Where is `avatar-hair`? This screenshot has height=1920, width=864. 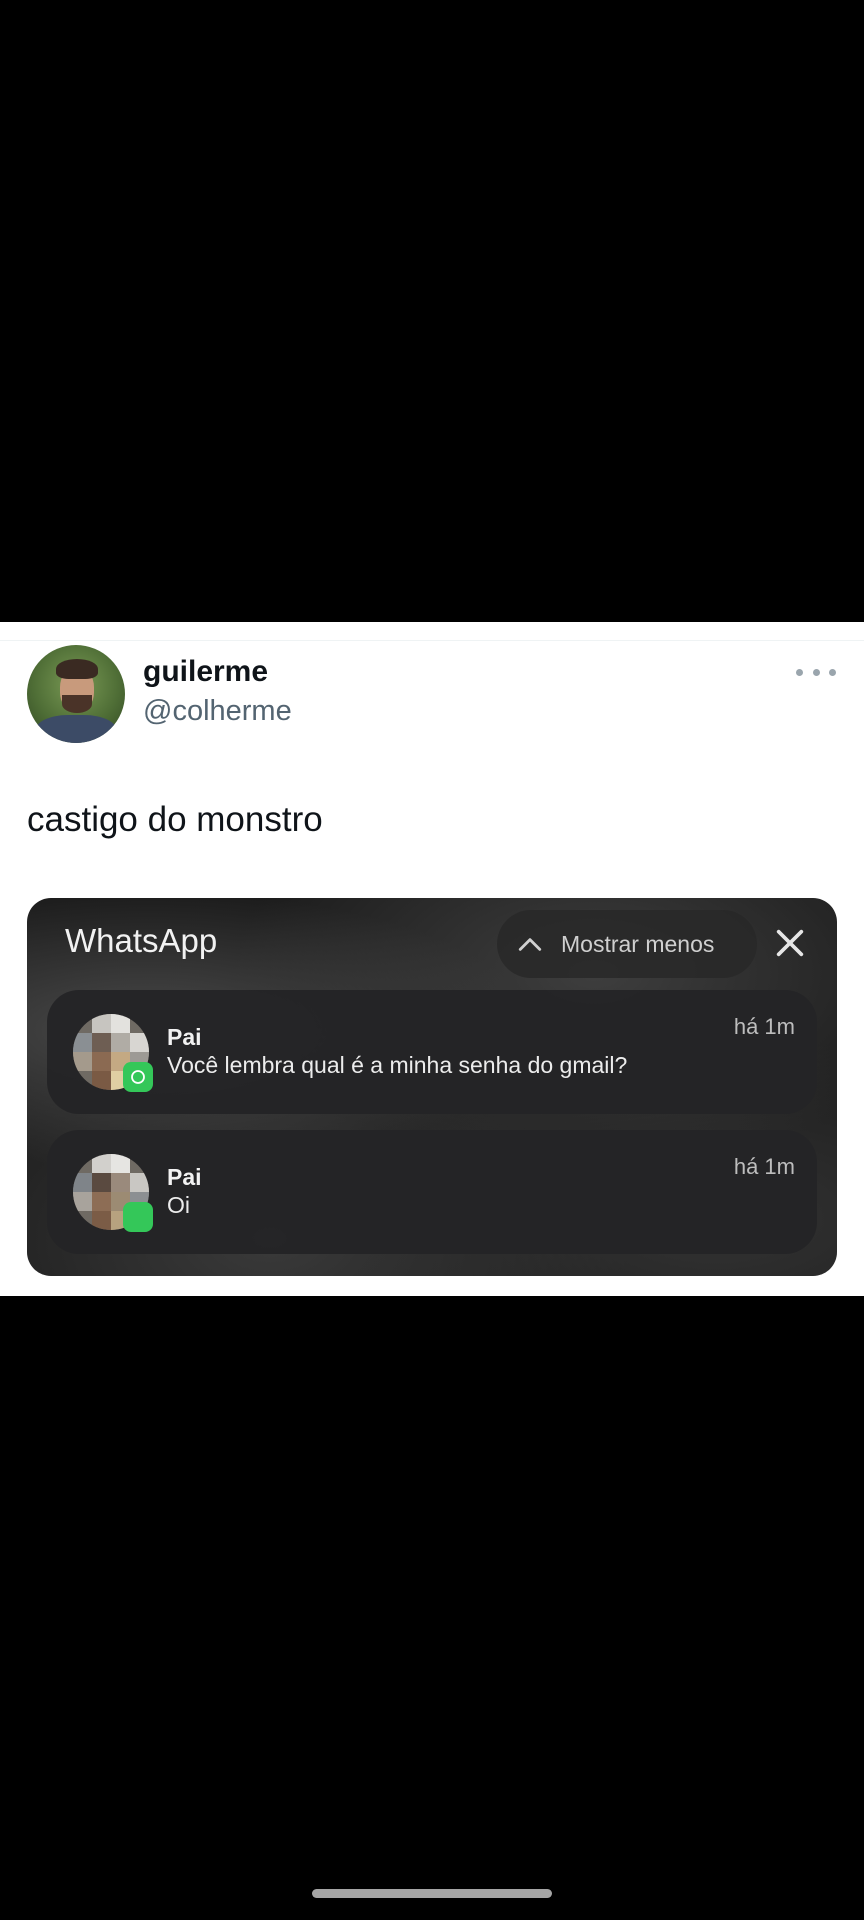
avatar-hair is located at coordinates (77, 669).